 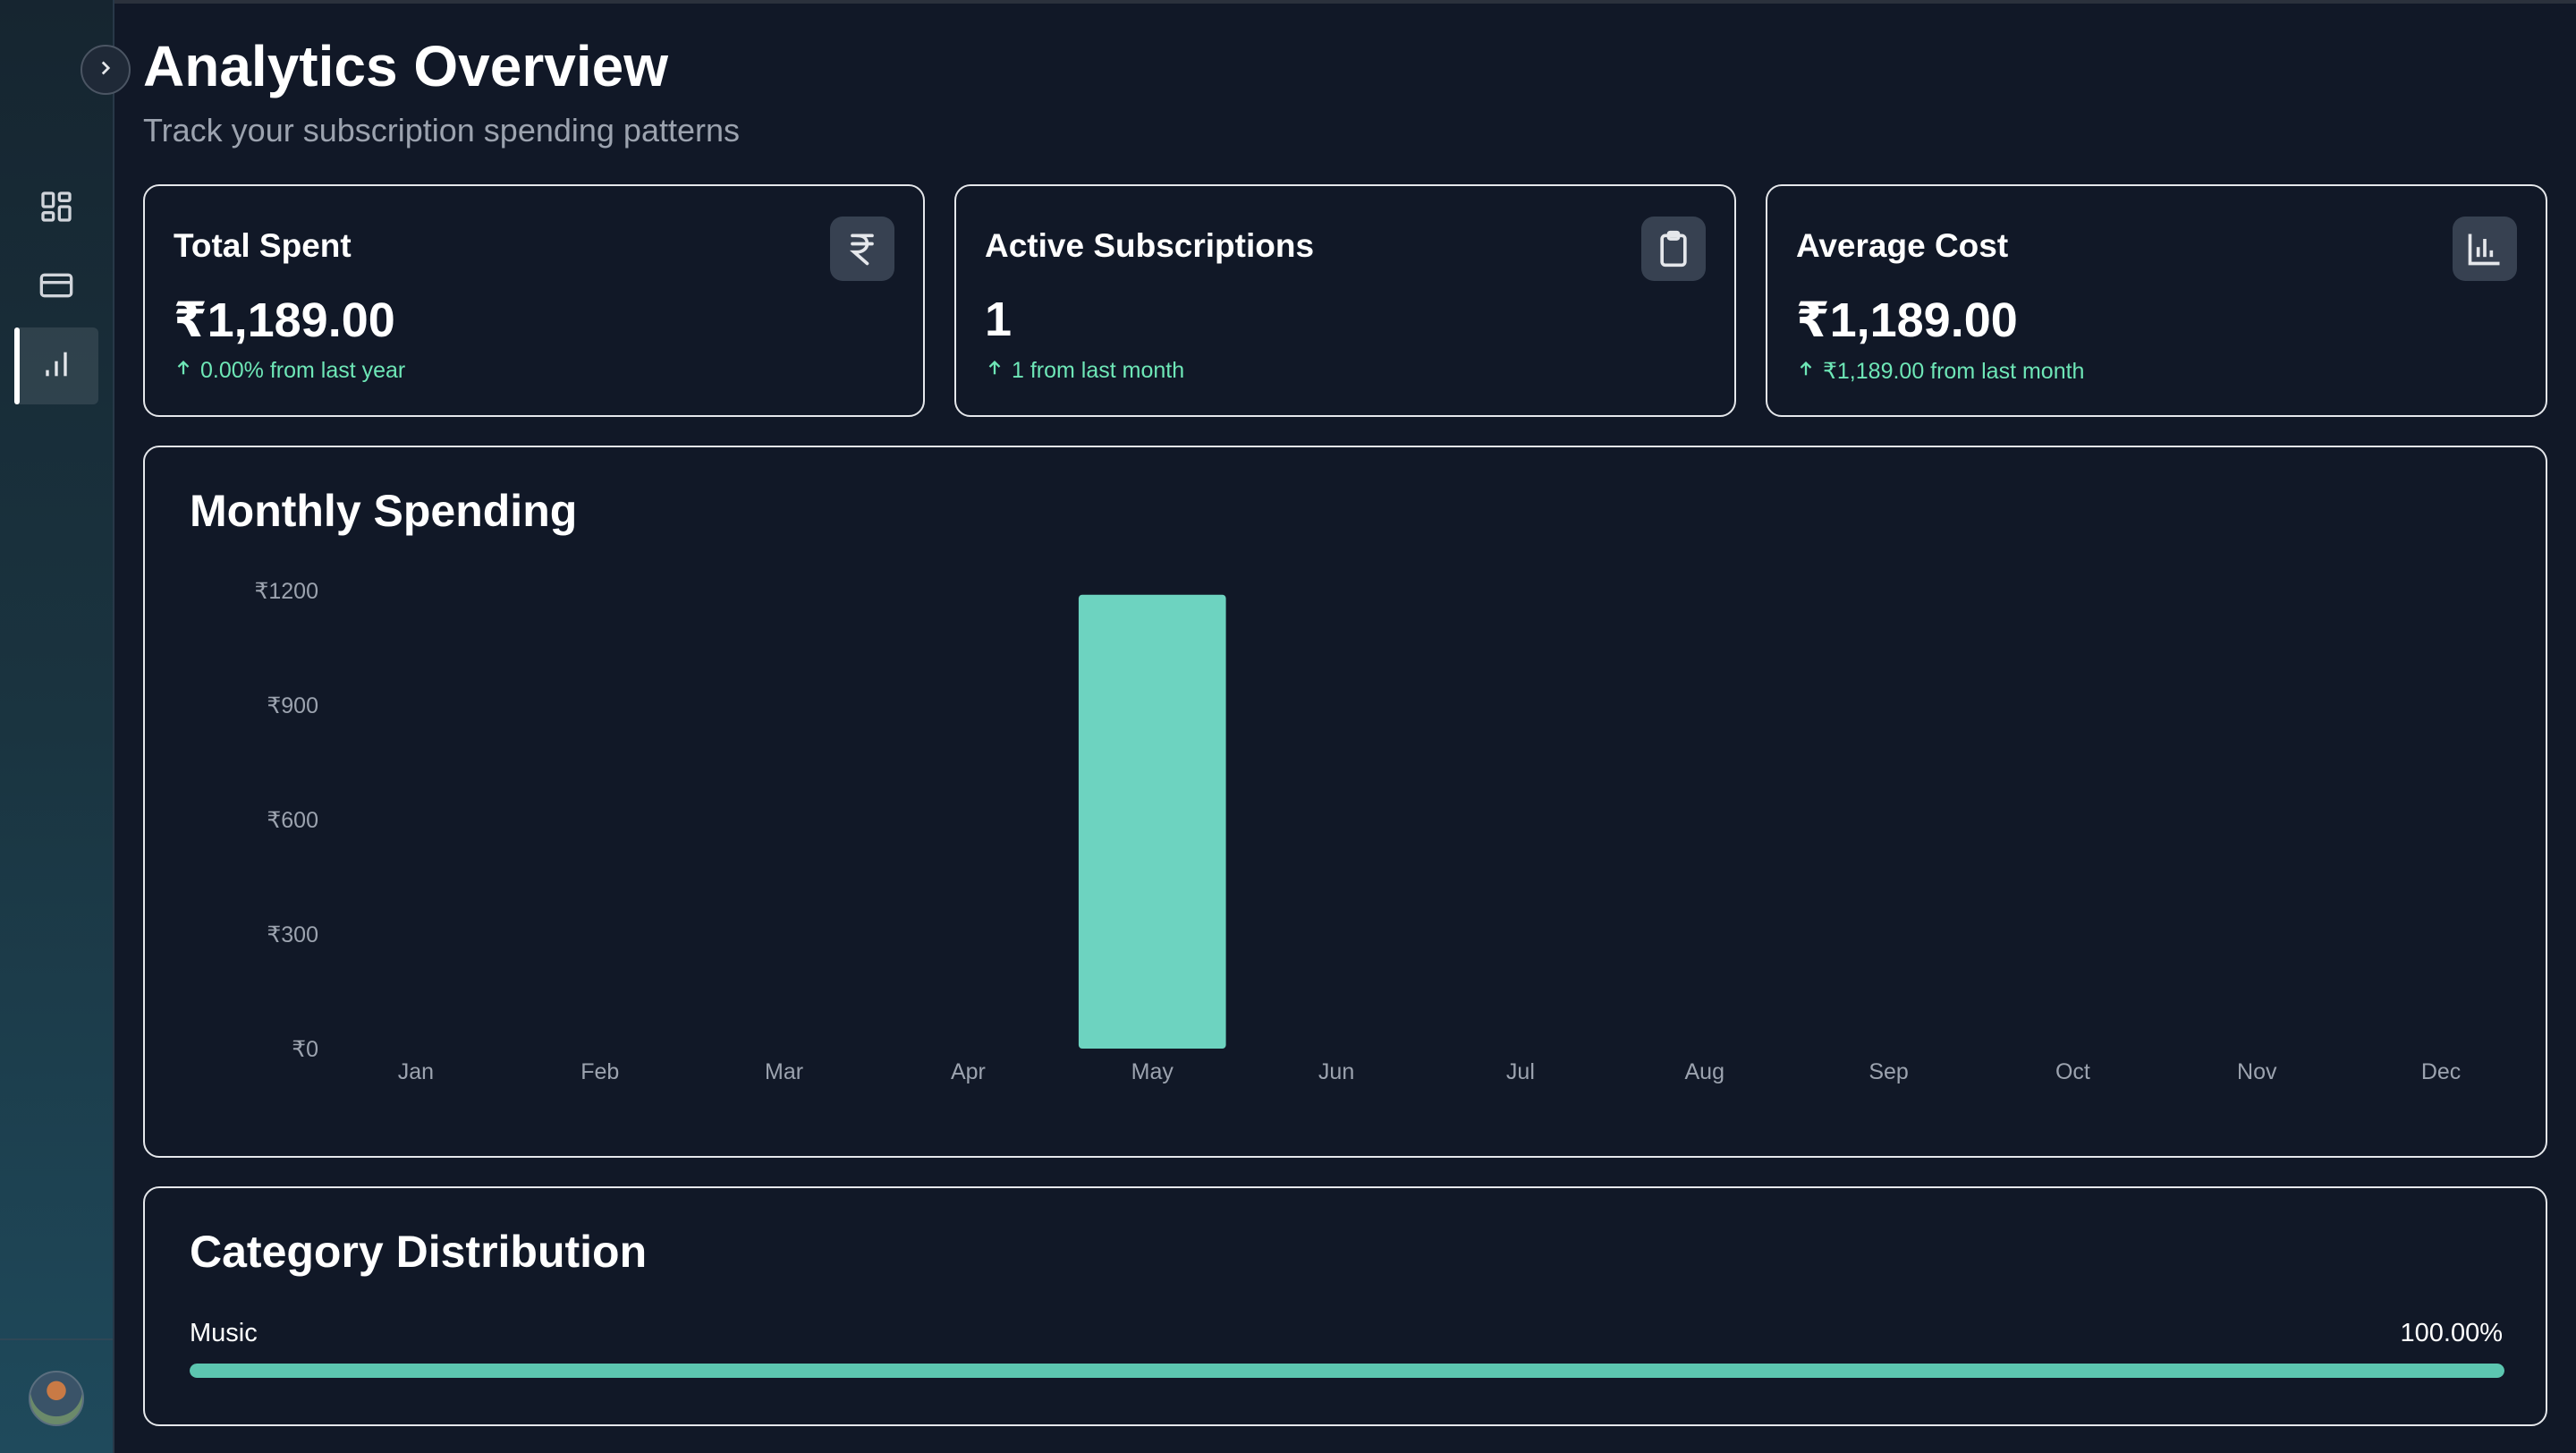 I want to click on stat-change: 0.00% from last year, so click(x=289, y=371).